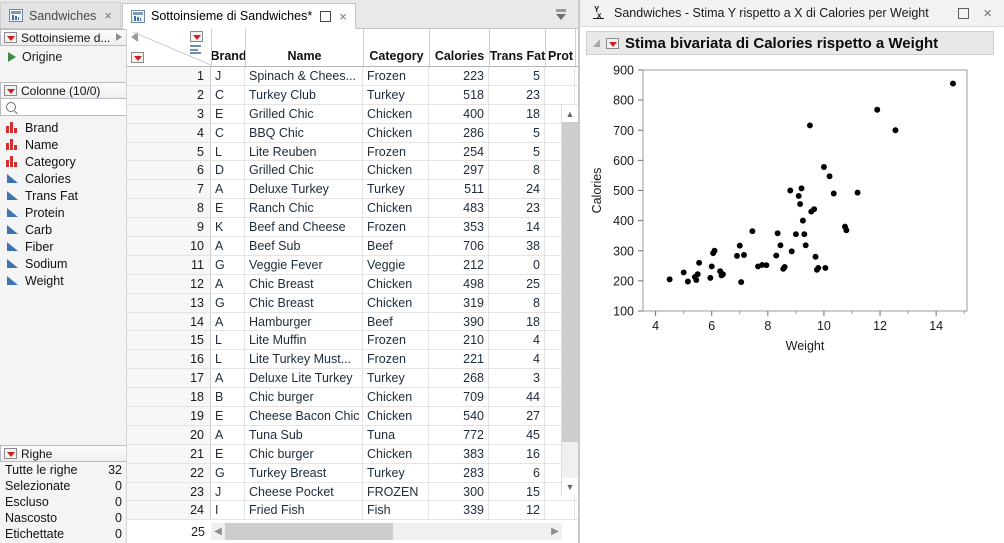  Describe the element at coordinates (517, 264) in the screenshot. I see `table-cell: 0` at that location.